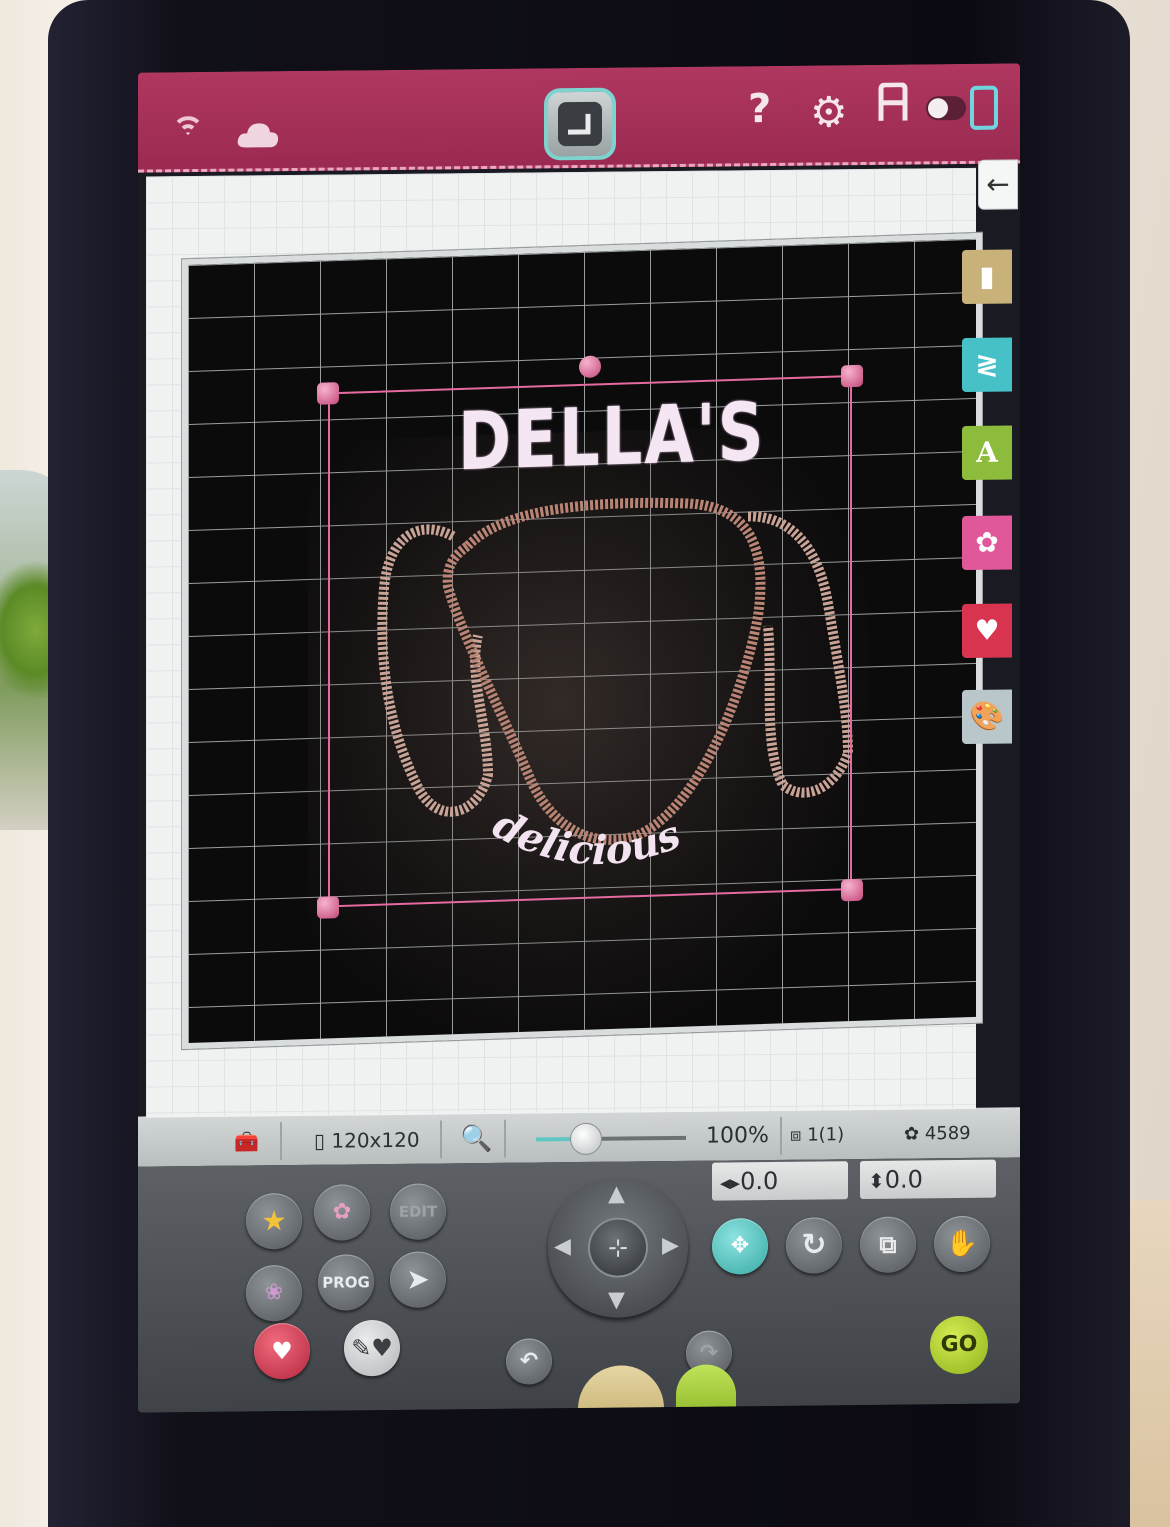  I want to click on resize-handle-top-right, so click(852, 376).